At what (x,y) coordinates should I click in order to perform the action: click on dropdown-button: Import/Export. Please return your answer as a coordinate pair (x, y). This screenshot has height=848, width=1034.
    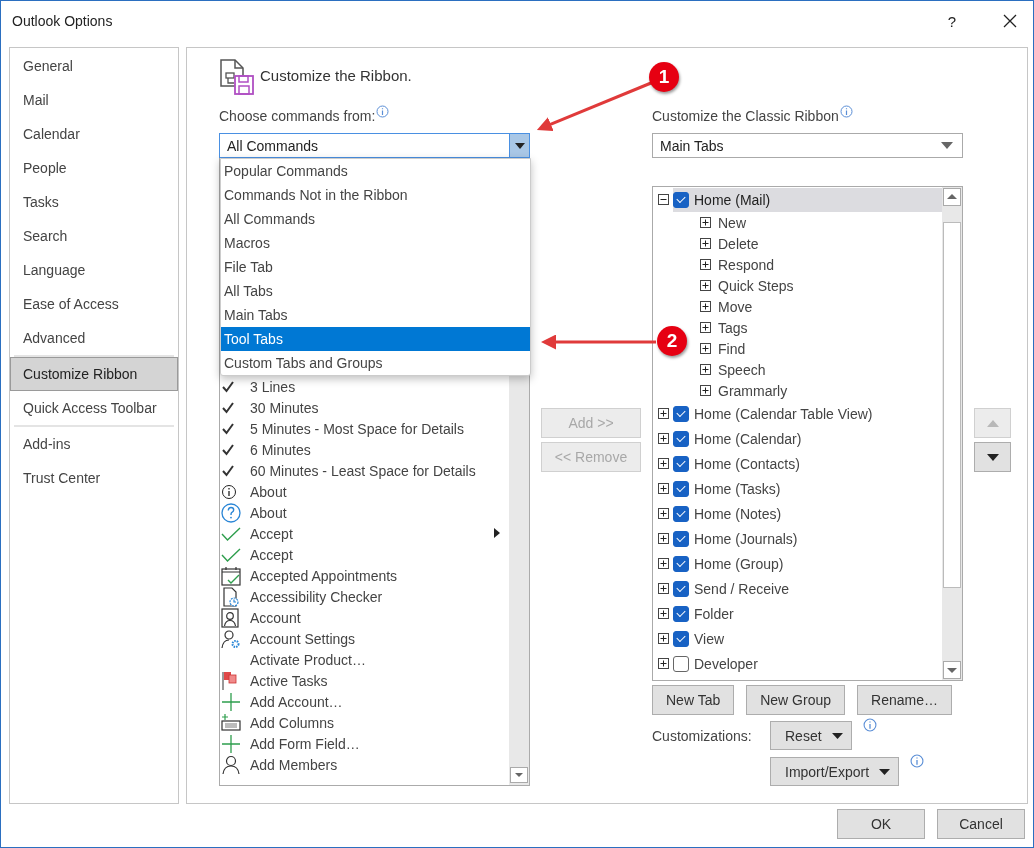
    Looking at the image, I should click on (835, 771).